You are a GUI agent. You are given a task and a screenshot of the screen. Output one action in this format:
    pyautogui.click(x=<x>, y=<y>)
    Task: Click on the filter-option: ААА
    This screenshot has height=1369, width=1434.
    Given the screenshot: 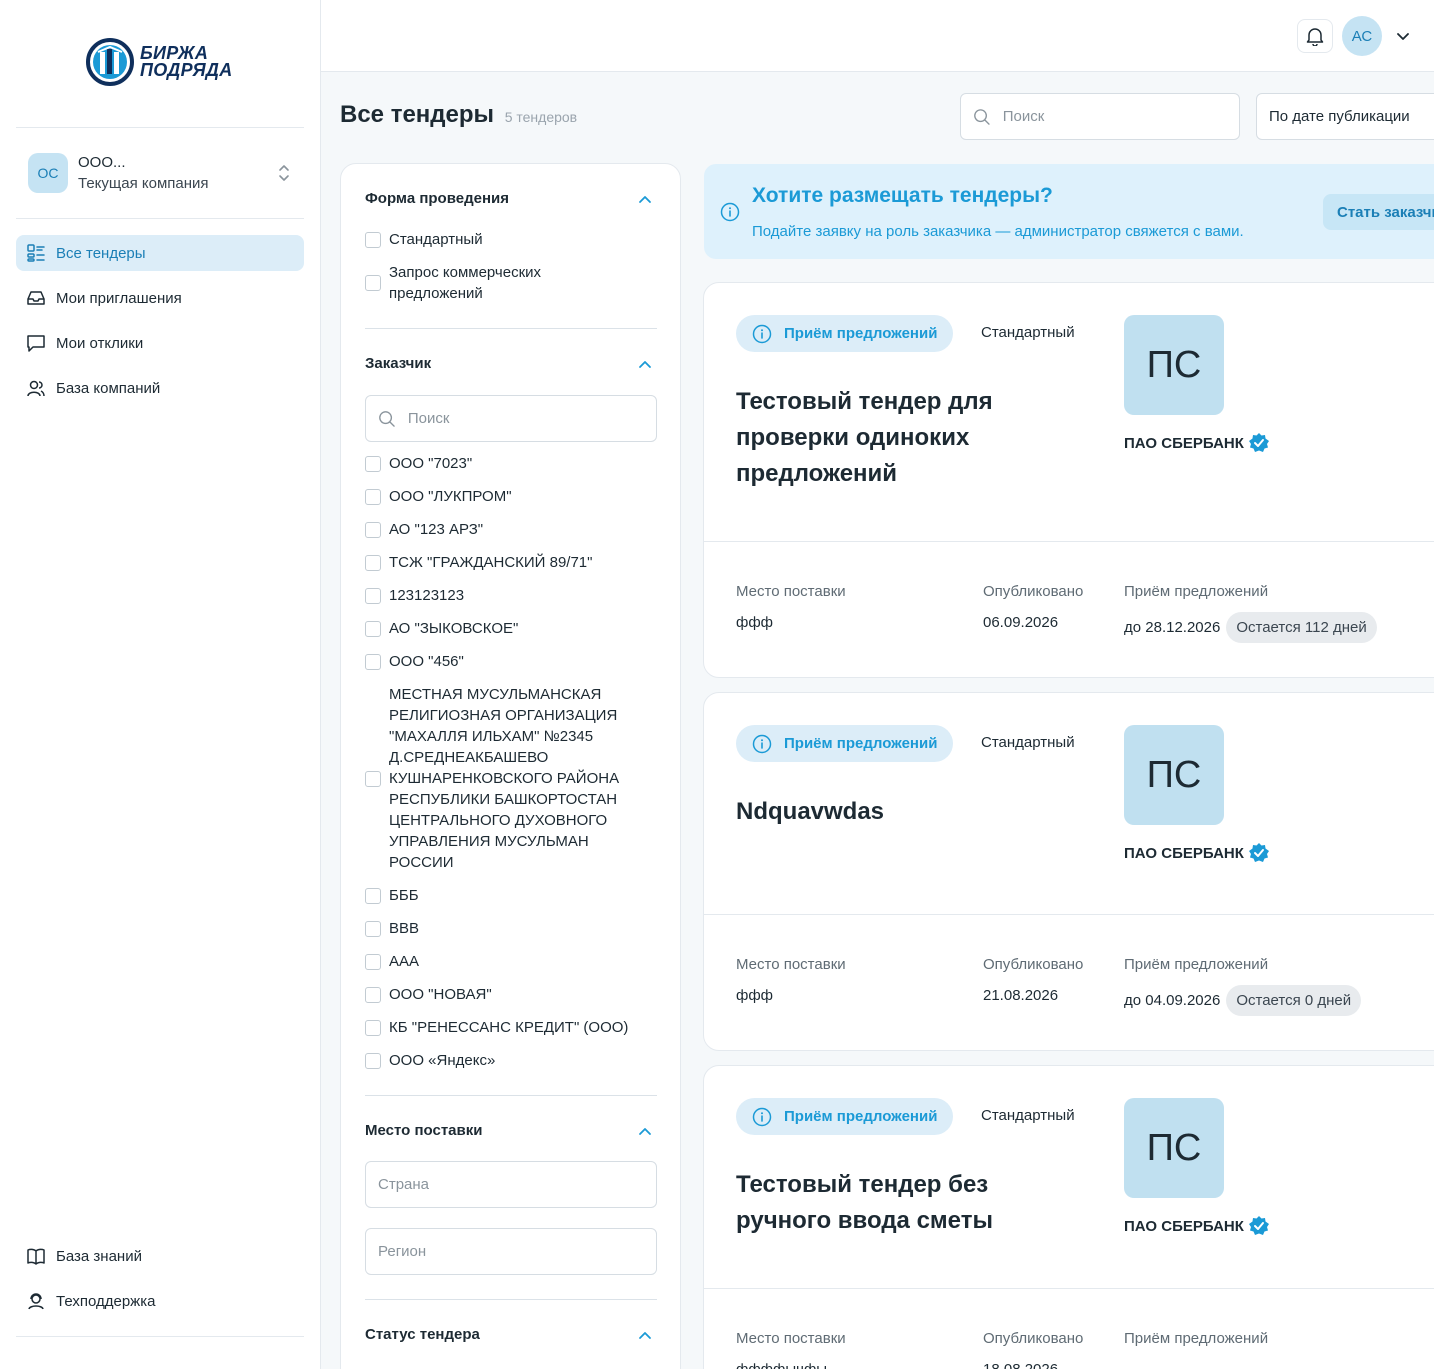 What is the action you would take?
    pyautogui.click(x=511, y=961)
    